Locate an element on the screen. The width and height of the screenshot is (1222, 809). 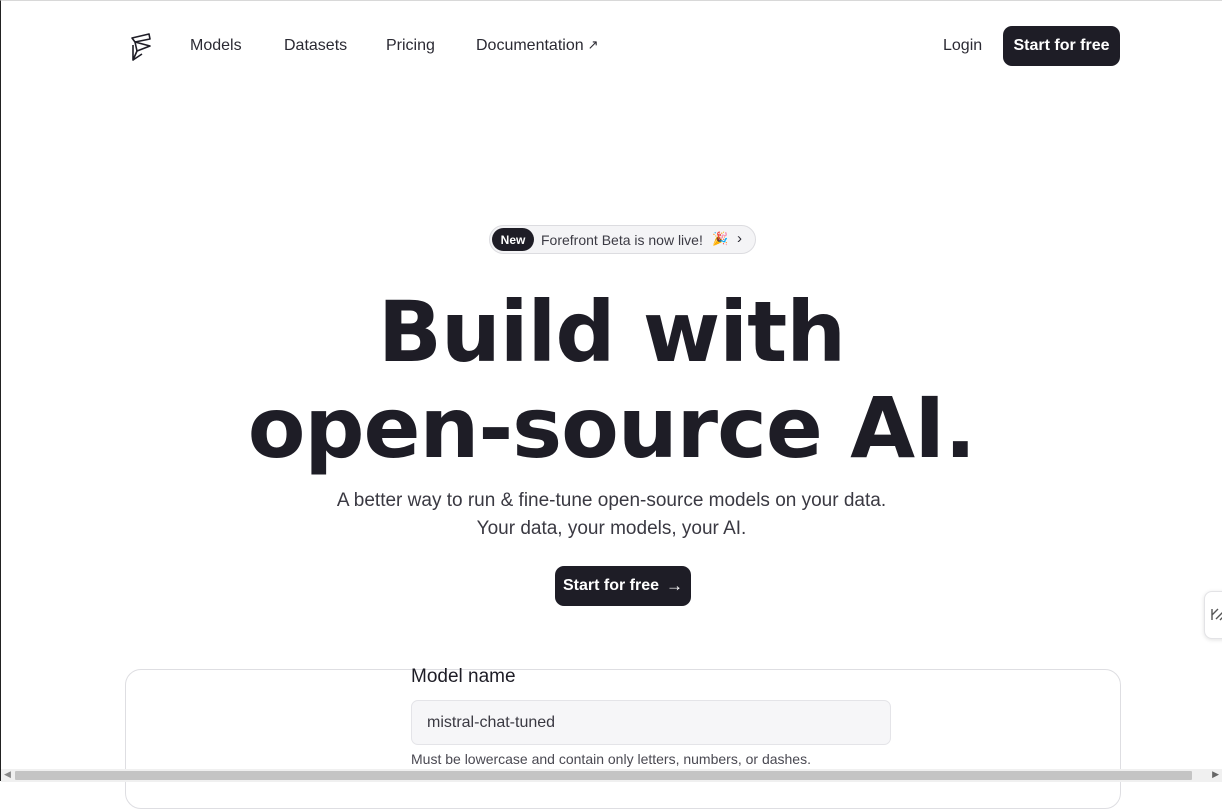
hero-cta-label: Start for free is located at coordinates (611, 585).